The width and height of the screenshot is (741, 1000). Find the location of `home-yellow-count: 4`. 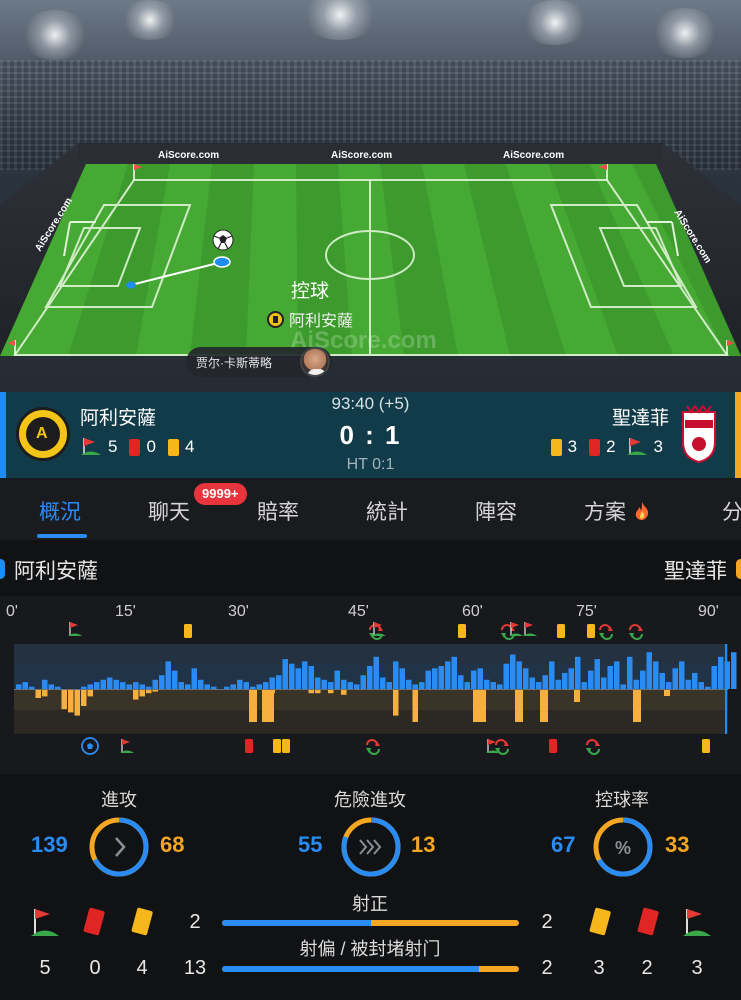

home-yellow-count: 4 is located at coordinates (189, 446).